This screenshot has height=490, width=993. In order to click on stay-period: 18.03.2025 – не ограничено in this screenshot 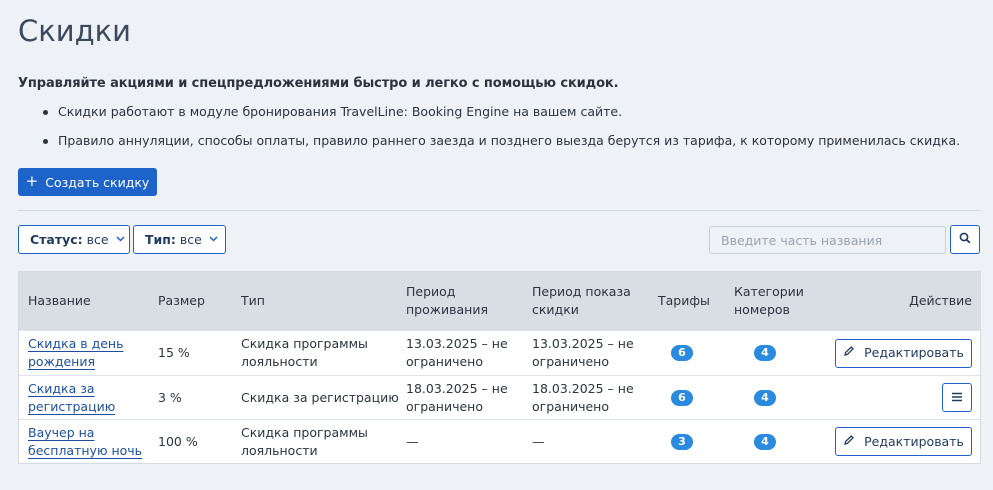, I will do `click(457, 397)`.